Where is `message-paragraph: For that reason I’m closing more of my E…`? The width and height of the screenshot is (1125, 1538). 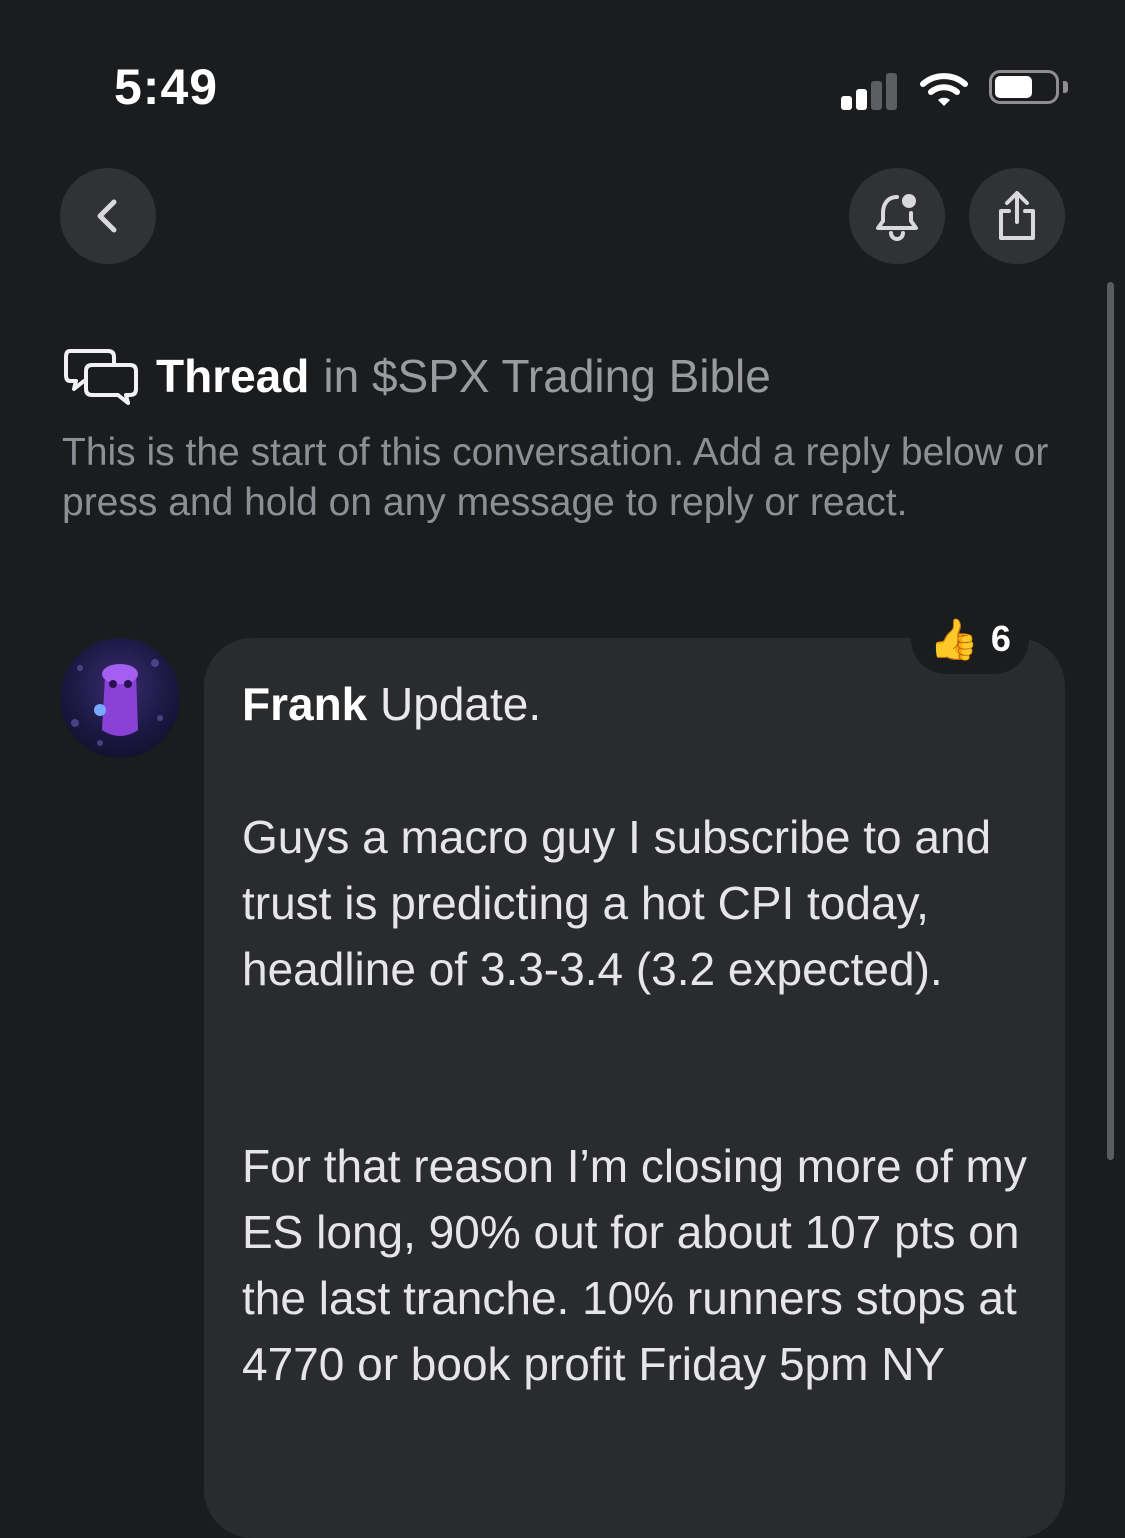 message-paragraph: For that reason I’m closing more of my E… is located at coordinates (634, 1265).